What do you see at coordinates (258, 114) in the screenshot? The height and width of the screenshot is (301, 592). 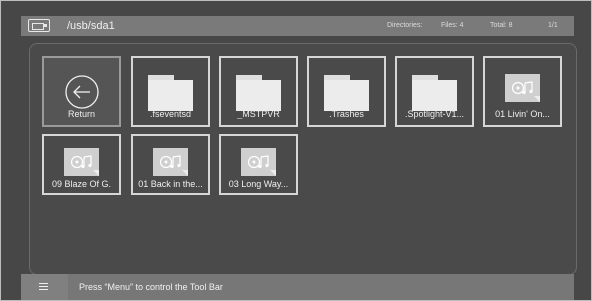 I see `tile-label: _MSTPVR` at bounding box center [258, 114].